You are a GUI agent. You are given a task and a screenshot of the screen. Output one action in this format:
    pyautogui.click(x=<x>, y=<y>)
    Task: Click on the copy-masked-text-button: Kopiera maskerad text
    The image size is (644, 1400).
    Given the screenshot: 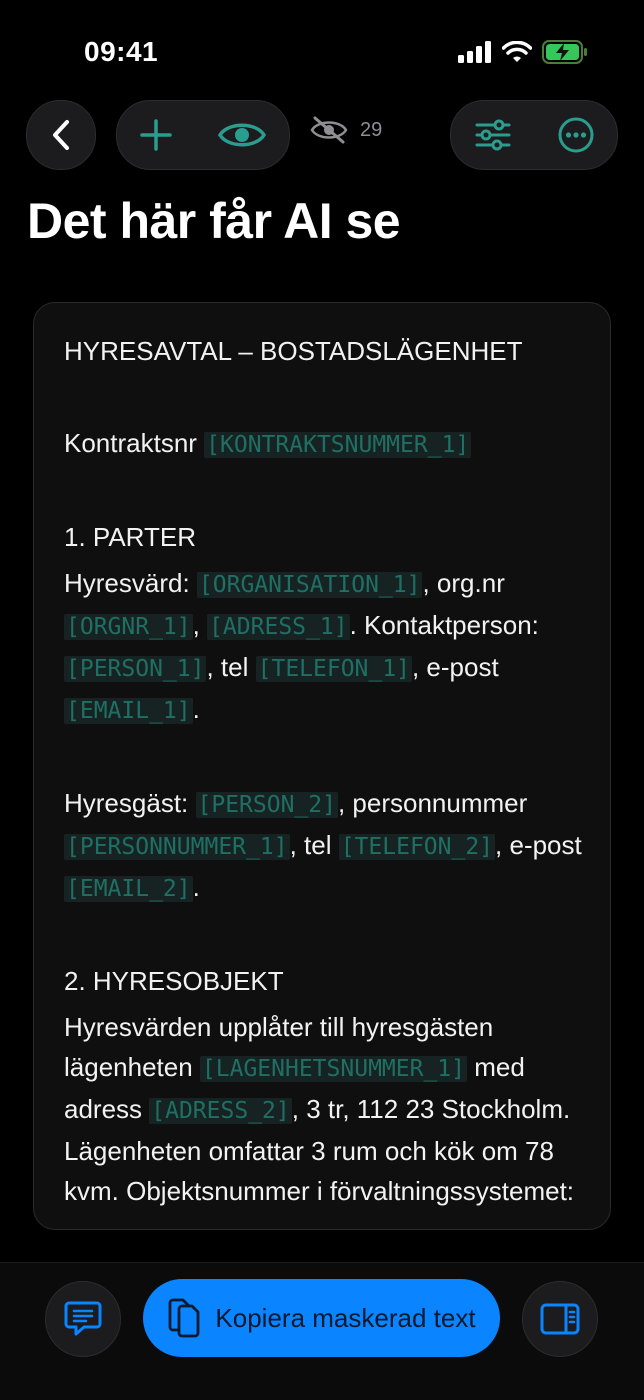 What is the action you would take?
    pyautogui.click(x=321, y=1318)
    